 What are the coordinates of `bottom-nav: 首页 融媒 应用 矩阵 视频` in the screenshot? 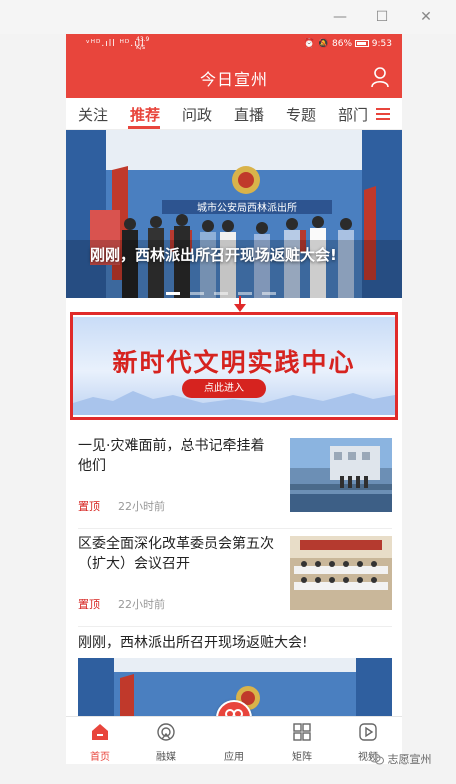 It's located at (234, 740).